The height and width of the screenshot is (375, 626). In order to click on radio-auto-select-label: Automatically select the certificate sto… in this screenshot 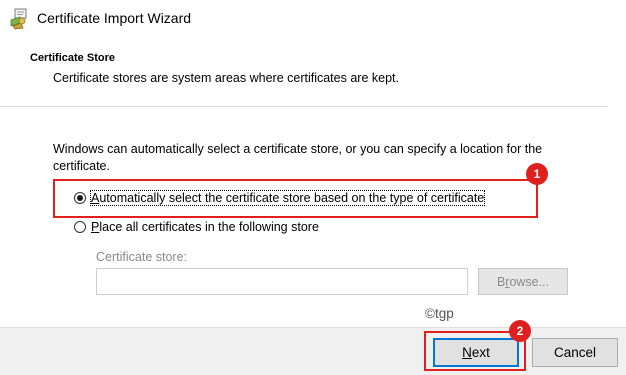, I will do `click(287, 198)`.